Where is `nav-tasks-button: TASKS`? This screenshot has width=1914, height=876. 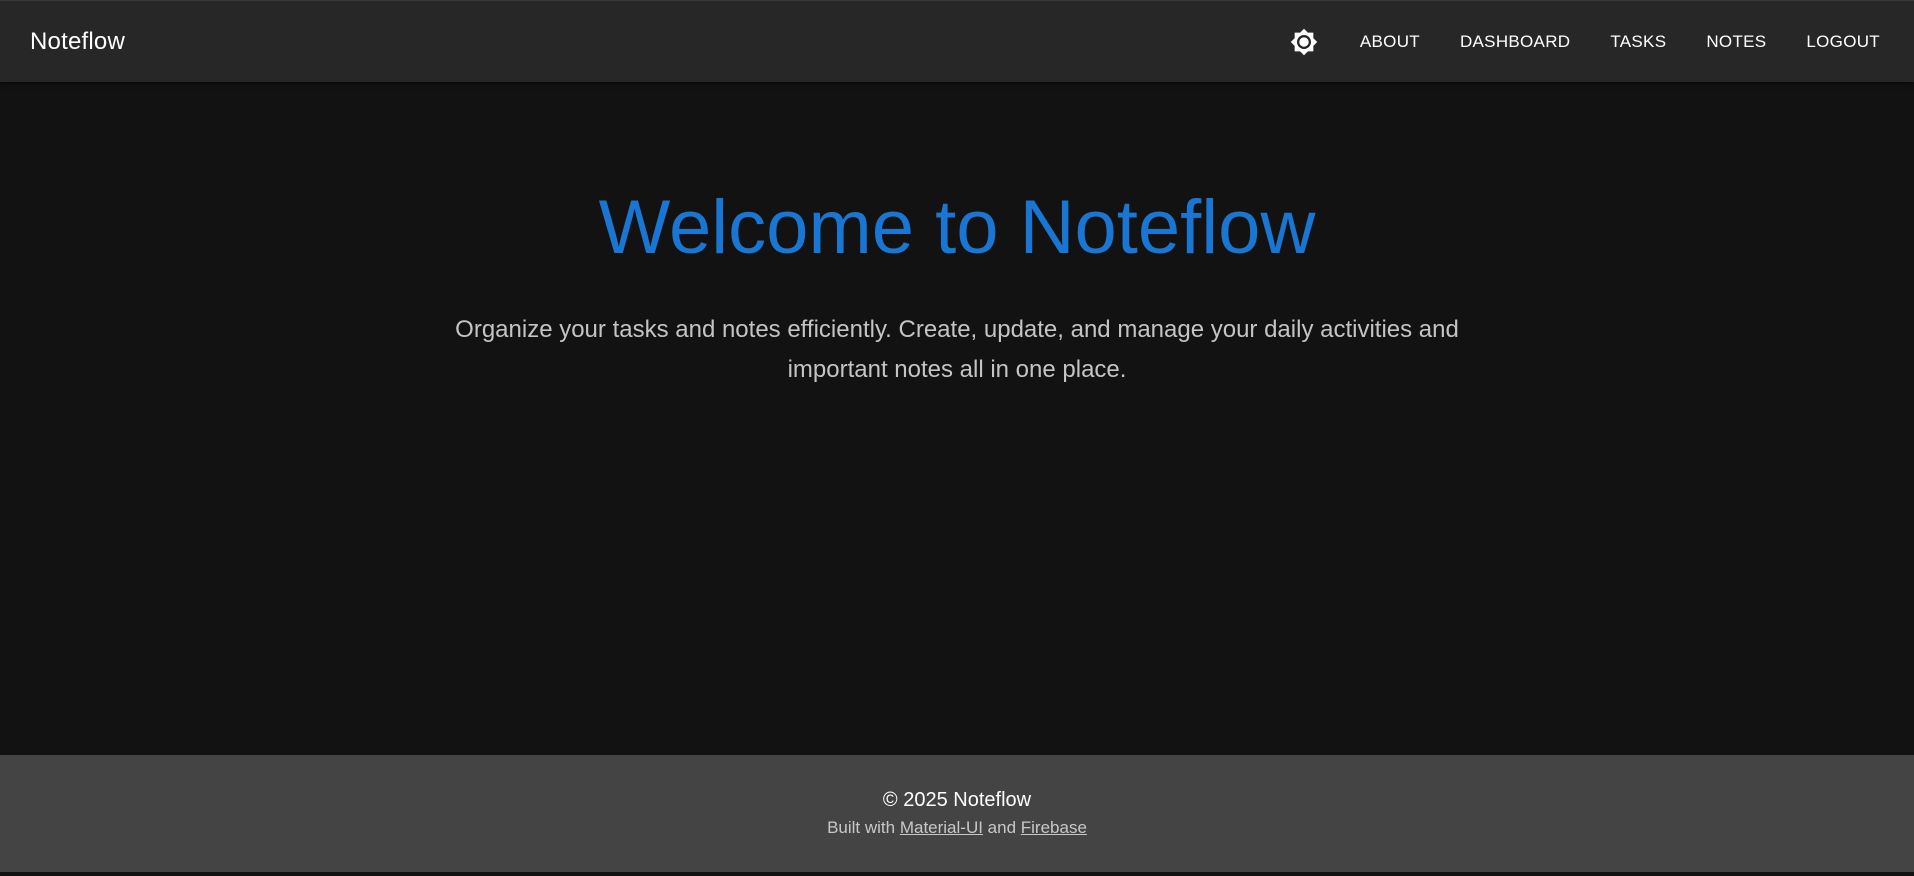
nav-tasks-button: TASKS is located at coordinates (1638, 42).